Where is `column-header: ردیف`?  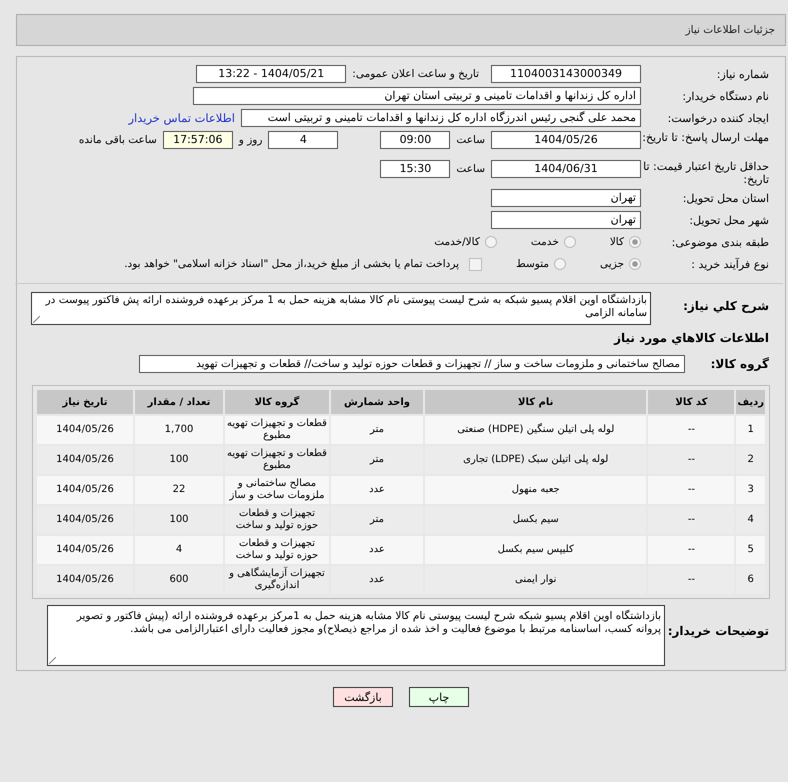
column-header: ردیف is located at coordinates (750, 402).